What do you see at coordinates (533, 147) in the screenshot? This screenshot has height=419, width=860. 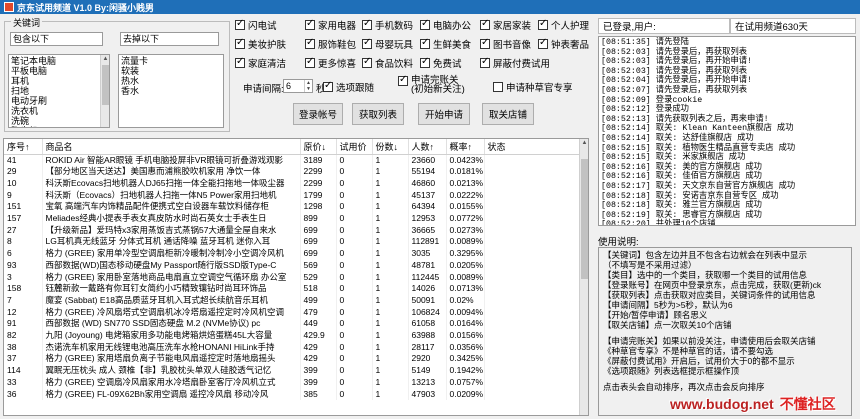 I see `column-header: 状态` at bounding box center [533, 147].